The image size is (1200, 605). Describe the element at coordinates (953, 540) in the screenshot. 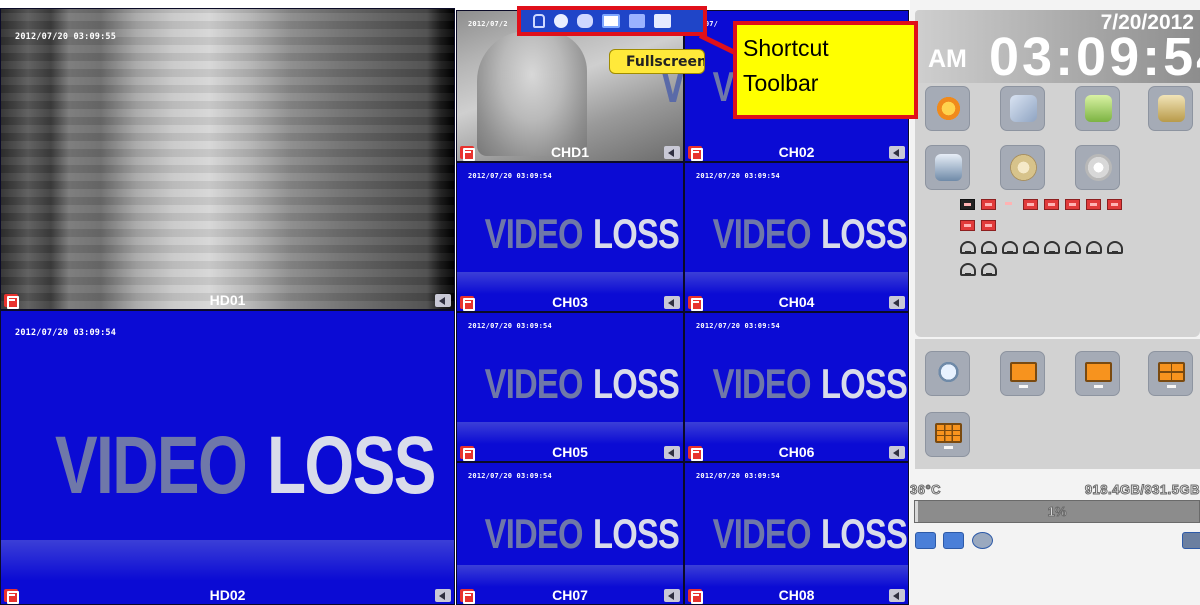

I see `usb-icon` at that location.